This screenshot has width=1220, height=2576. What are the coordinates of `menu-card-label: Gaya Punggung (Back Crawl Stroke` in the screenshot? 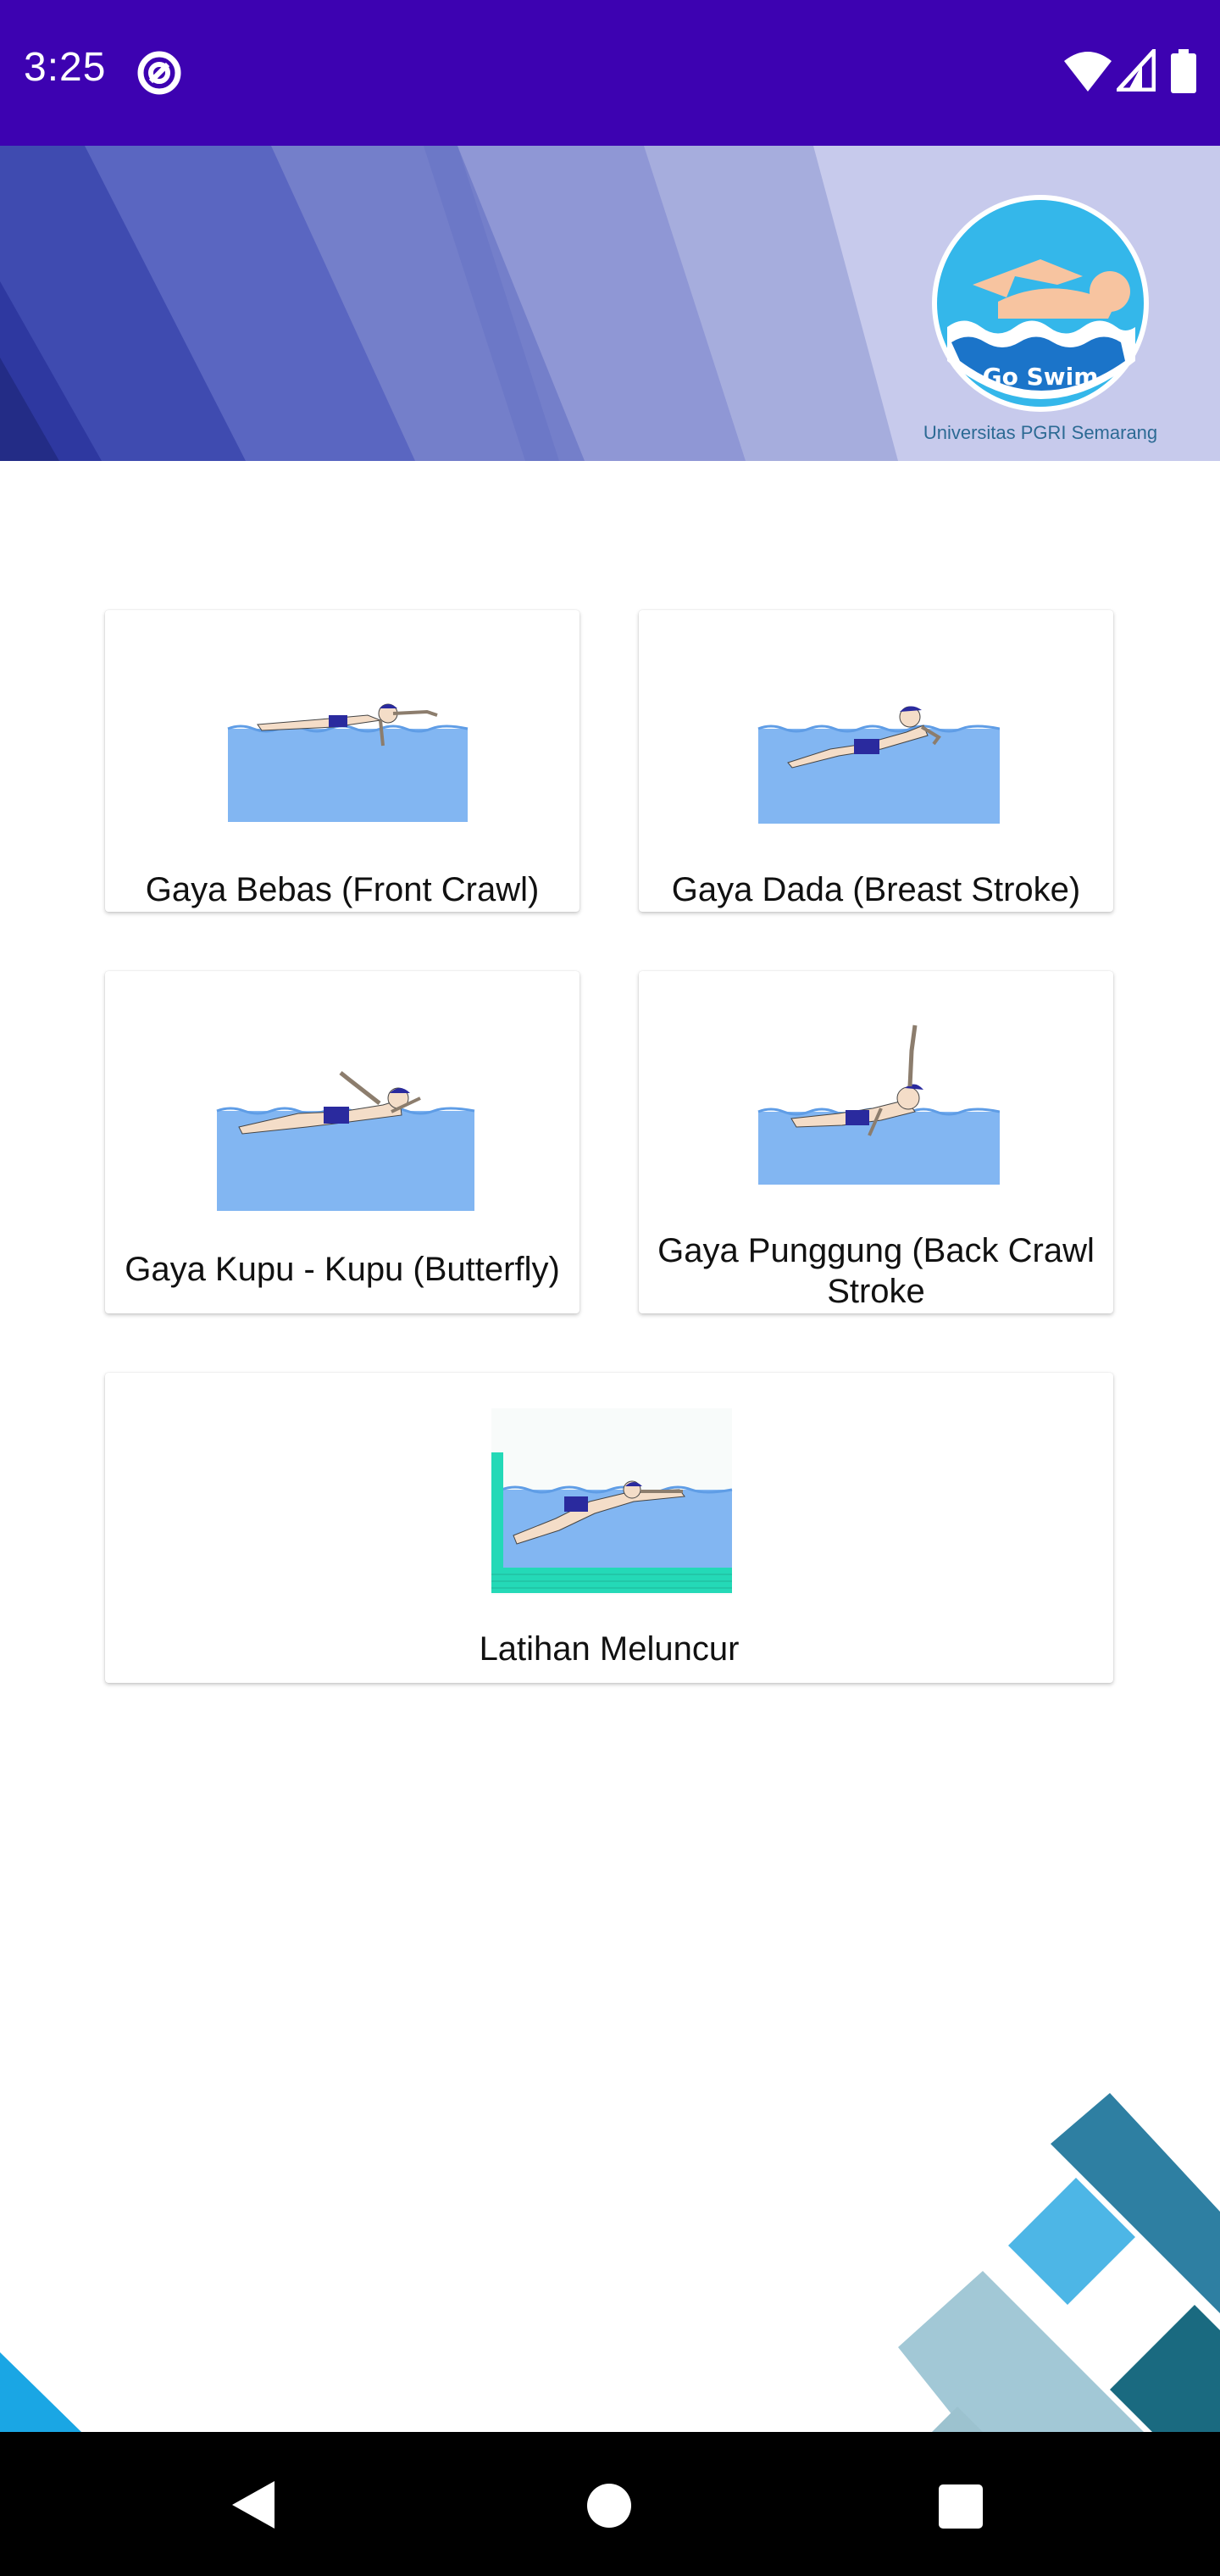 It's located at (876, 1271).